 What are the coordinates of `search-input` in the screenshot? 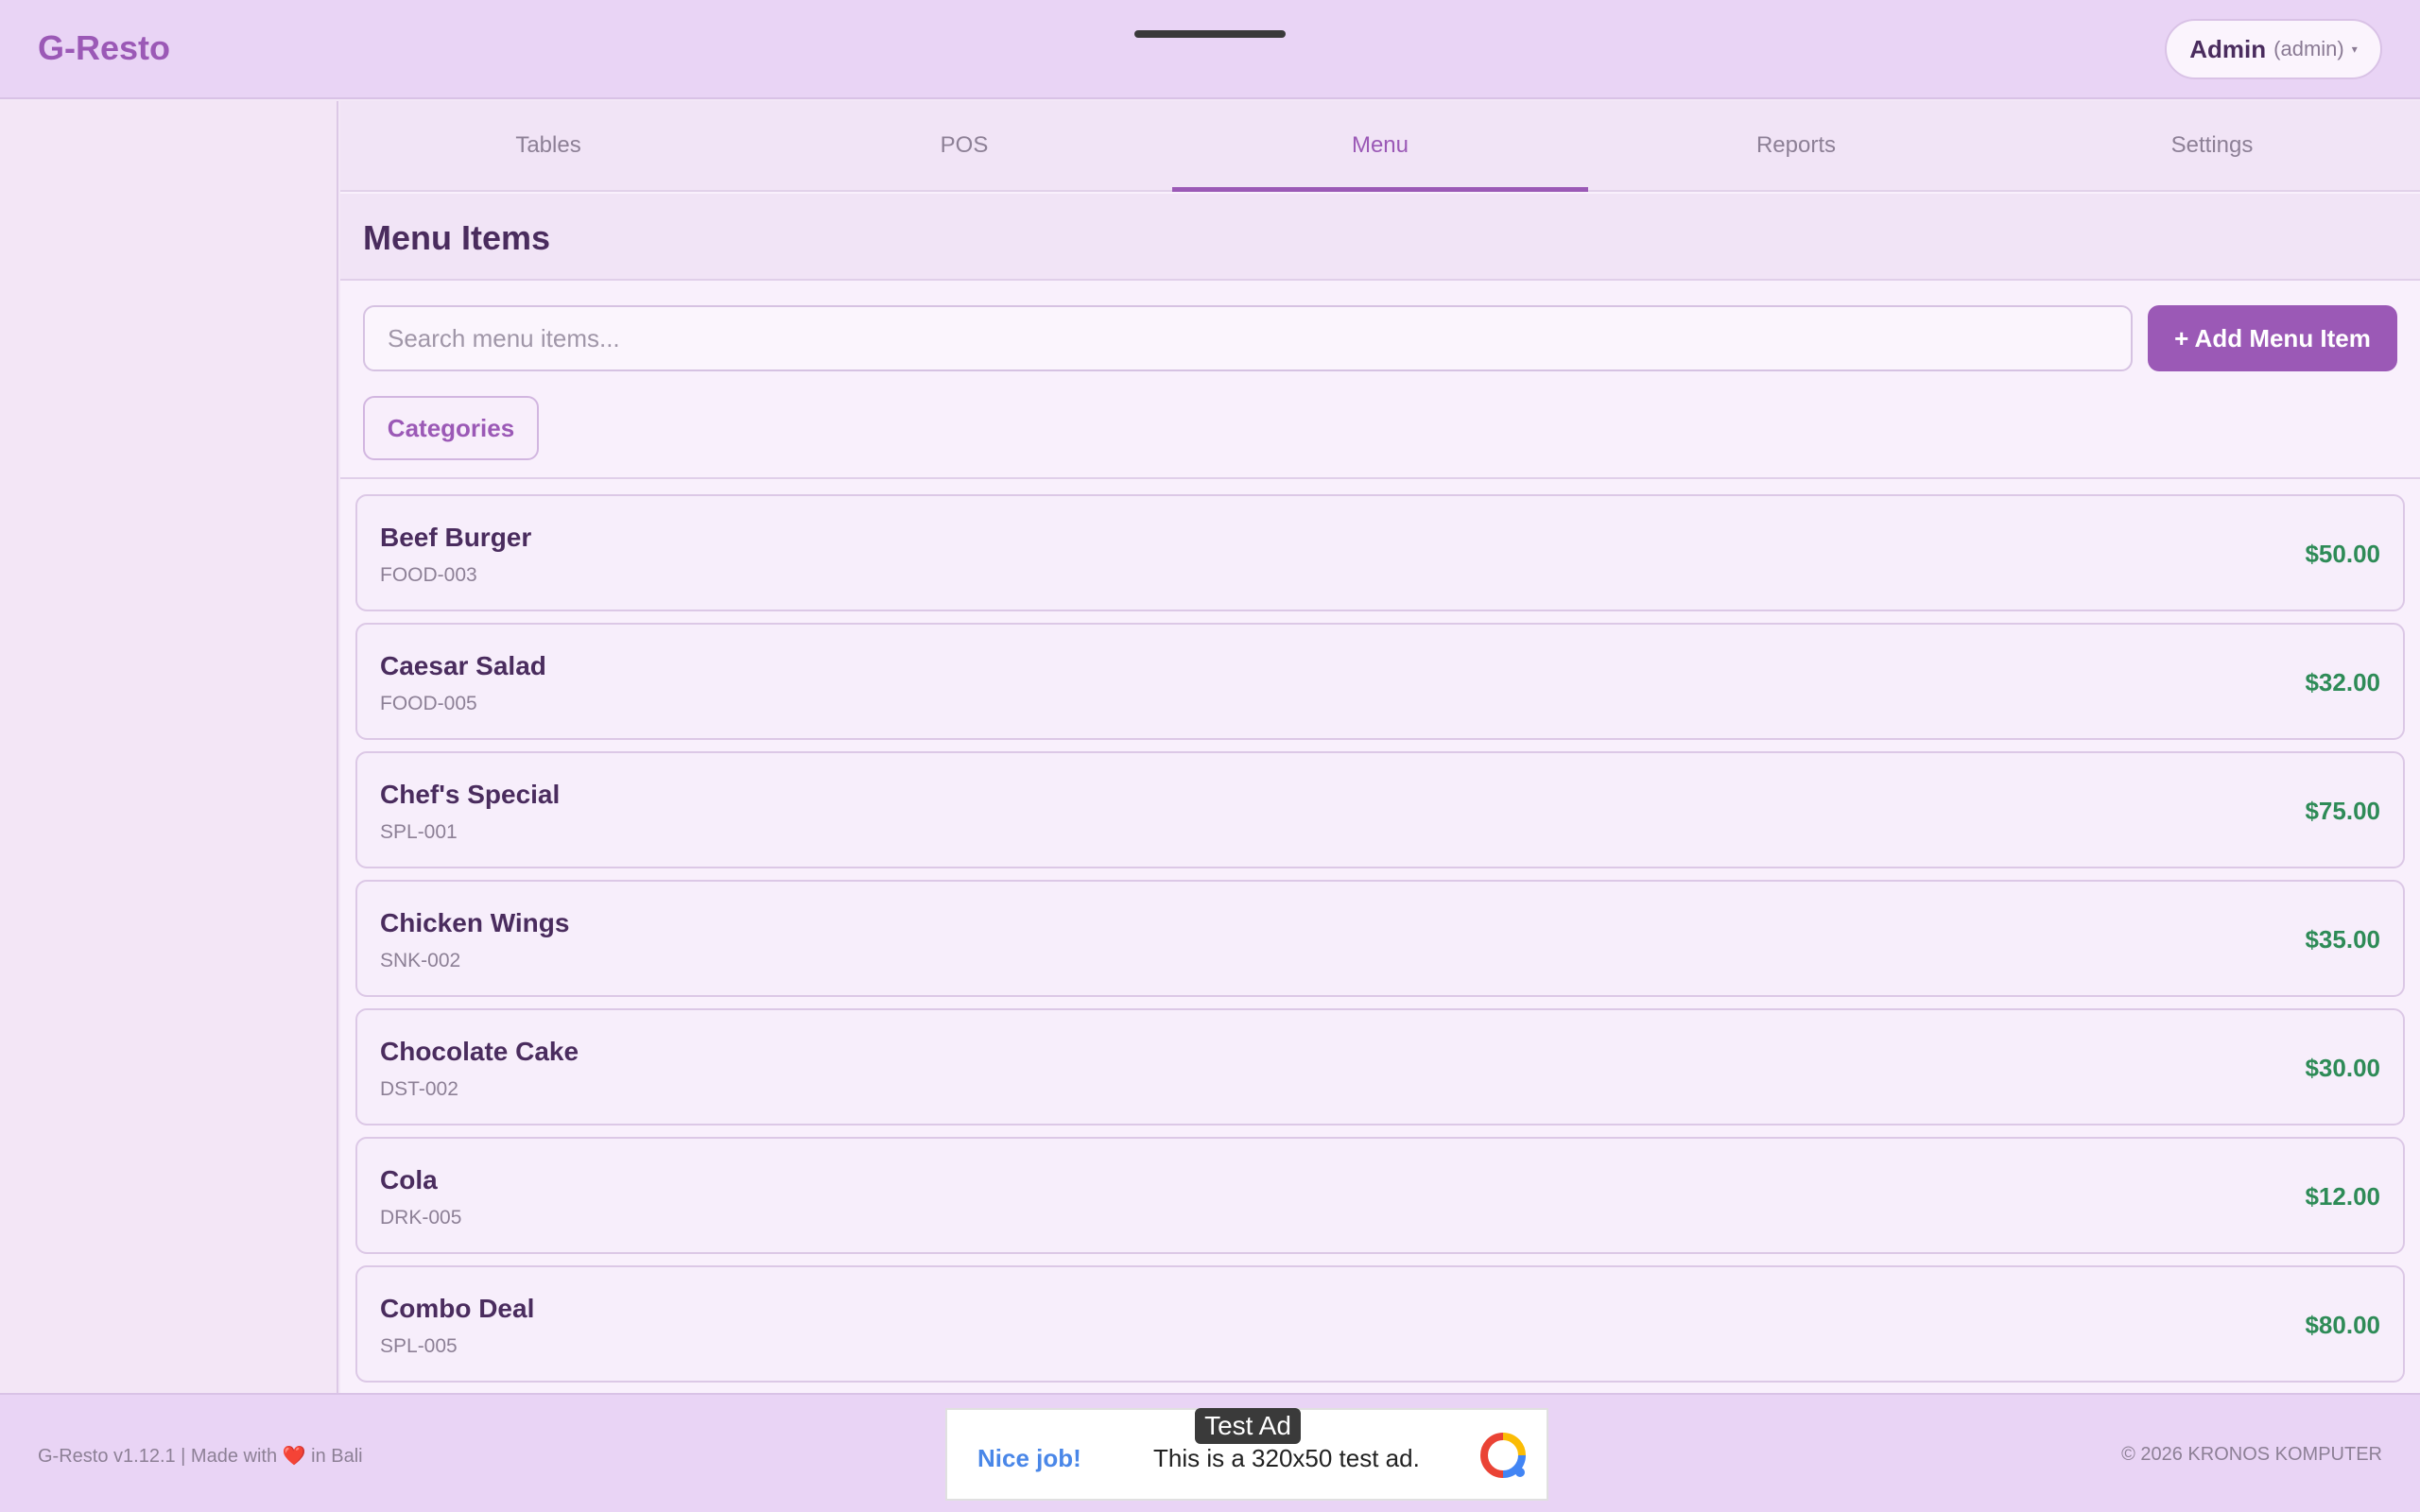 It's located at (1248, 338).